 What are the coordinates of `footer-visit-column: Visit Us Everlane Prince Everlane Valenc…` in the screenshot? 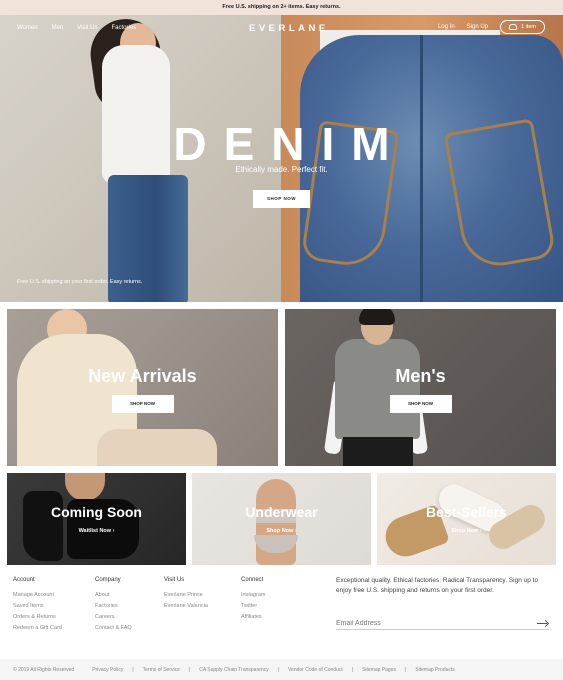 It's located at (186, 595).